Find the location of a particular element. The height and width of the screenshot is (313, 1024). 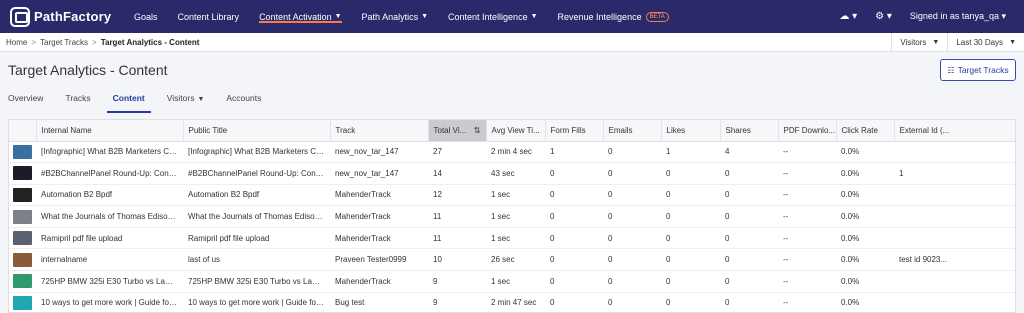

table-cell: 26 sec is located at coordinates (515, 260).